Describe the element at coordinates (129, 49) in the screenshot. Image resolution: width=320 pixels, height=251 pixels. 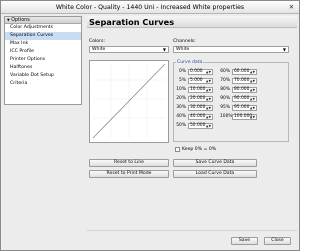
I see `colors-select: White ▼` at that location.